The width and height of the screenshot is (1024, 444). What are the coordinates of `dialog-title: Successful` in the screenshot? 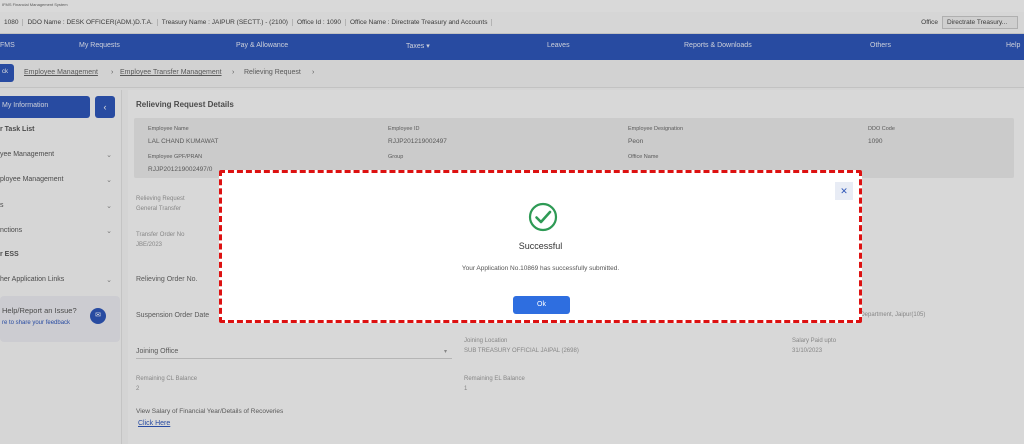 It's located at (540, 246).